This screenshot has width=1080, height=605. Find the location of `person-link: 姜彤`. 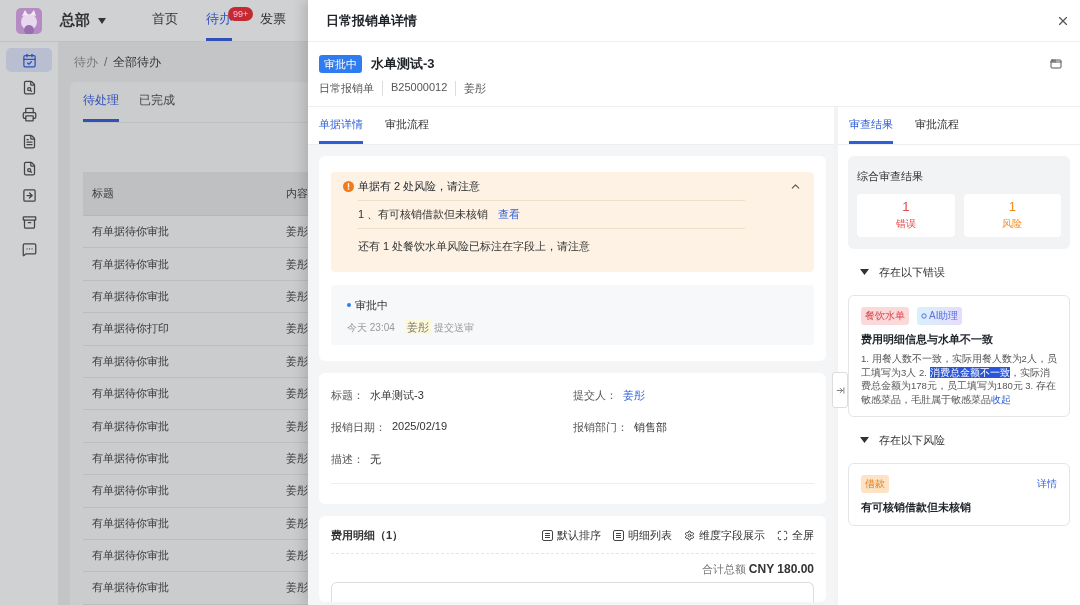

person-link: 姜彤 is located at coordinates (633, 395).